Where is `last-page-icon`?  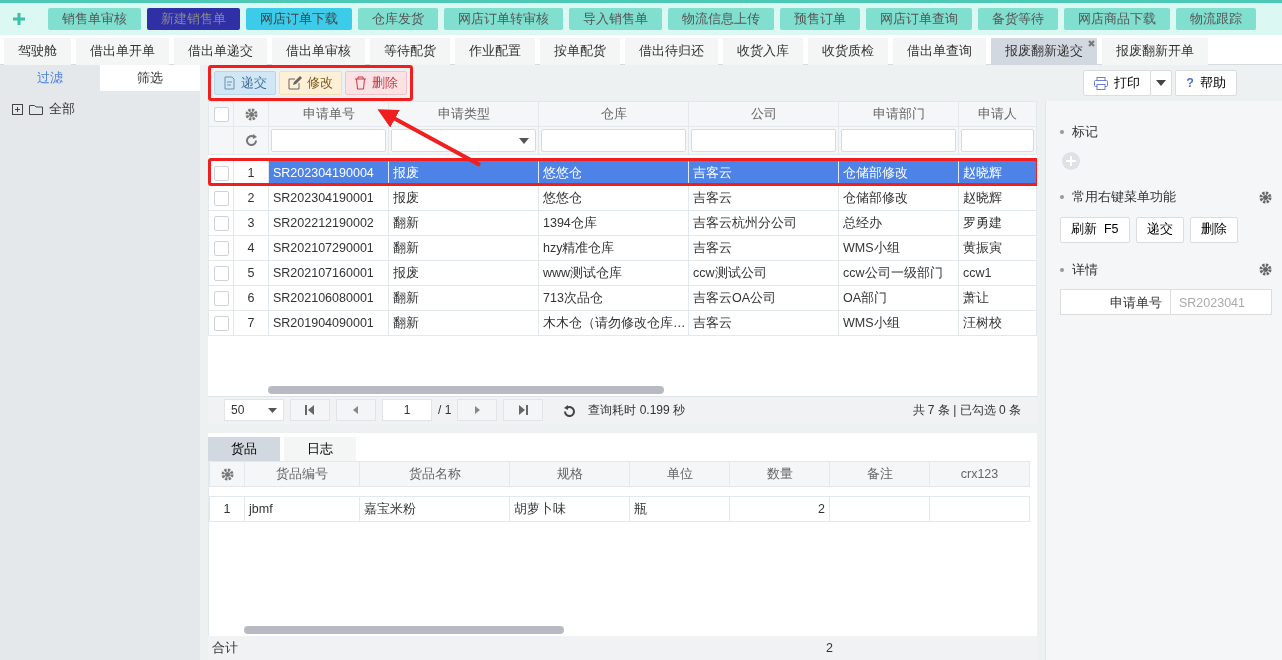
last-page-icon is located at coordinates (523, 410).